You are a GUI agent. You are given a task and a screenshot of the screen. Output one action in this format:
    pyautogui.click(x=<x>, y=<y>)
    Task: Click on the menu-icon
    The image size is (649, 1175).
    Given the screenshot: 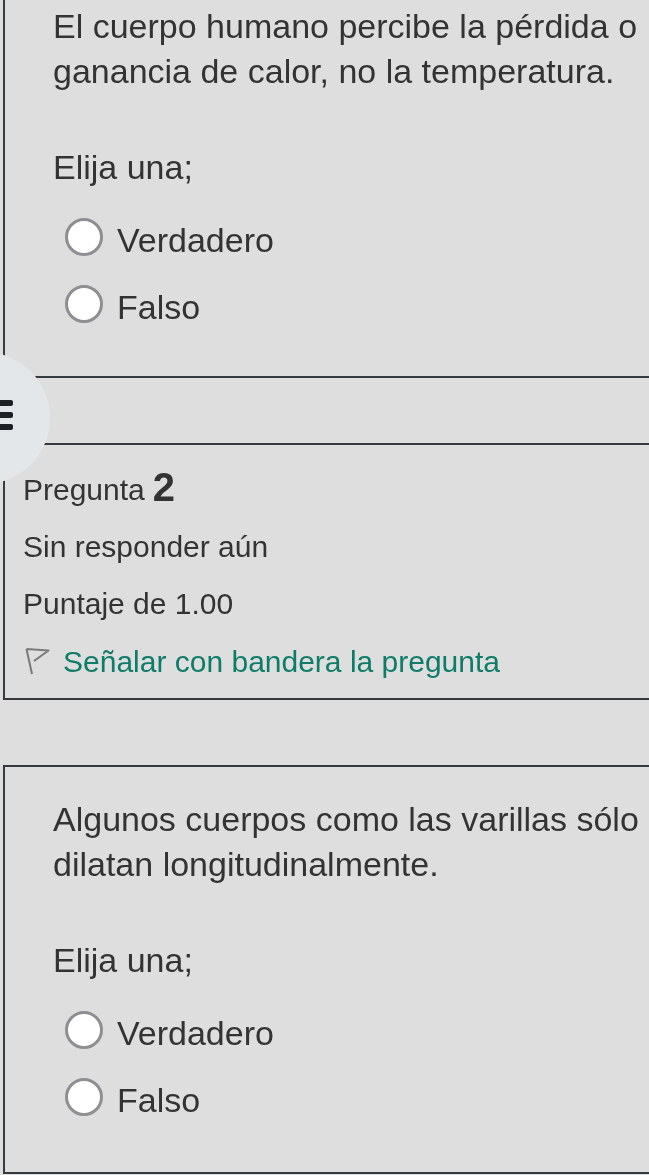 What is the action you would take?
    pyautogui.click(x=6, y=415)
    